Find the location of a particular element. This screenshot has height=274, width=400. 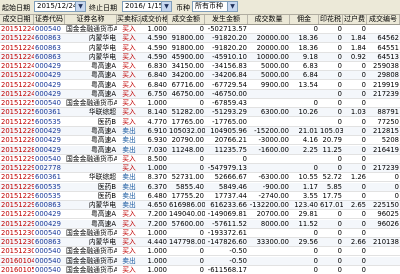

currency-select: 所有币种 is located at coordinates (215, 6).